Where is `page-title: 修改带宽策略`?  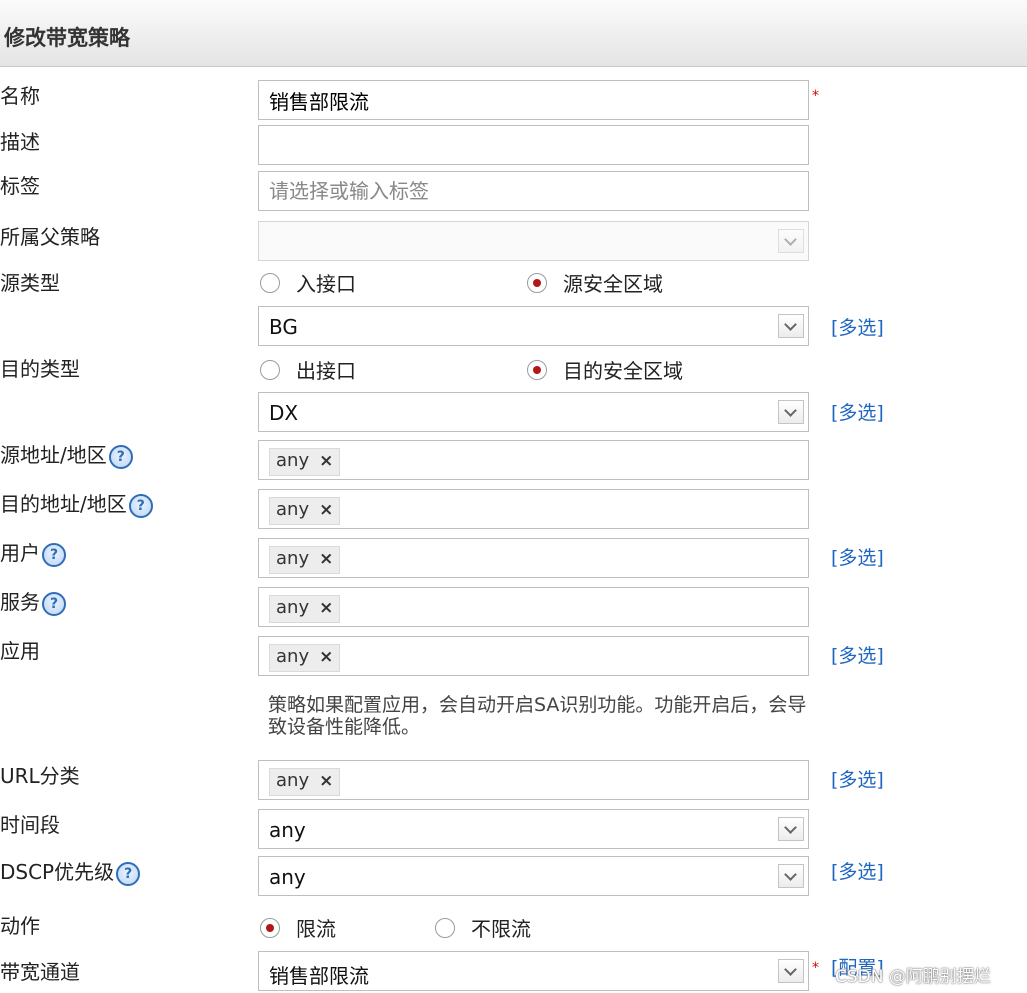 page-title: 修改带宽策略 is located at coordinates (67, 38).